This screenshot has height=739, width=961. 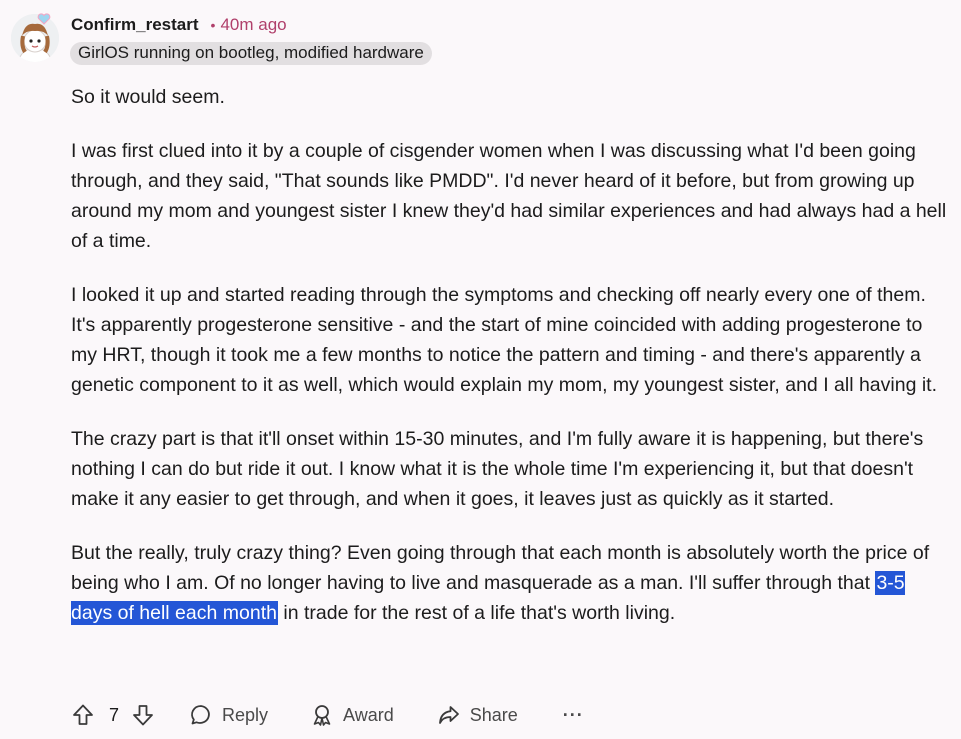 I want to click on share-arrow-icon, so click(x=449, y=715).